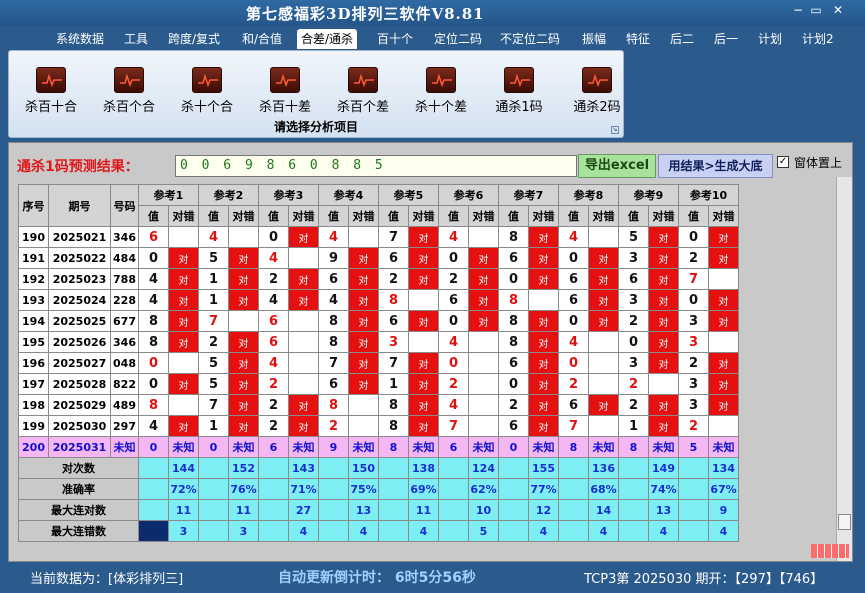 The height and width of the screenshot is (593, 865). What do you see at coordinates (726, 39) in the screenshot?
I see `menu-item: 后一` at bounding box center [726, 39].